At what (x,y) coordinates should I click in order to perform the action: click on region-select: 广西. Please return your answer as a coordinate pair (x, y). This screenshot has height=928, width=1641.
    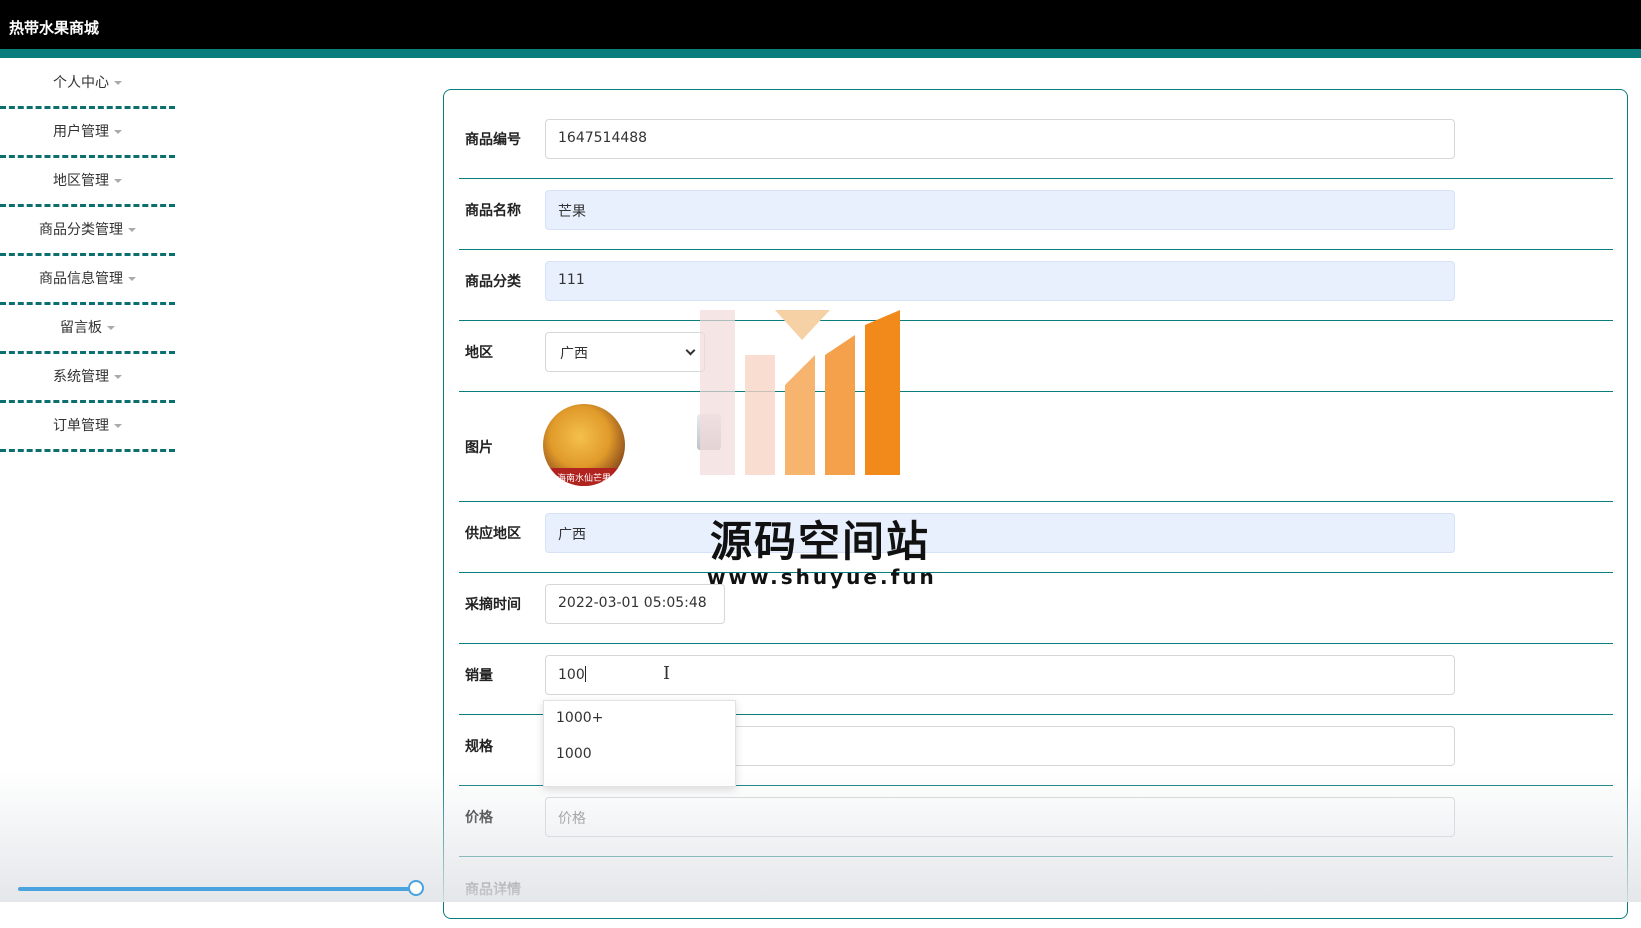
    Looking at the image, I should click on (625, 352).